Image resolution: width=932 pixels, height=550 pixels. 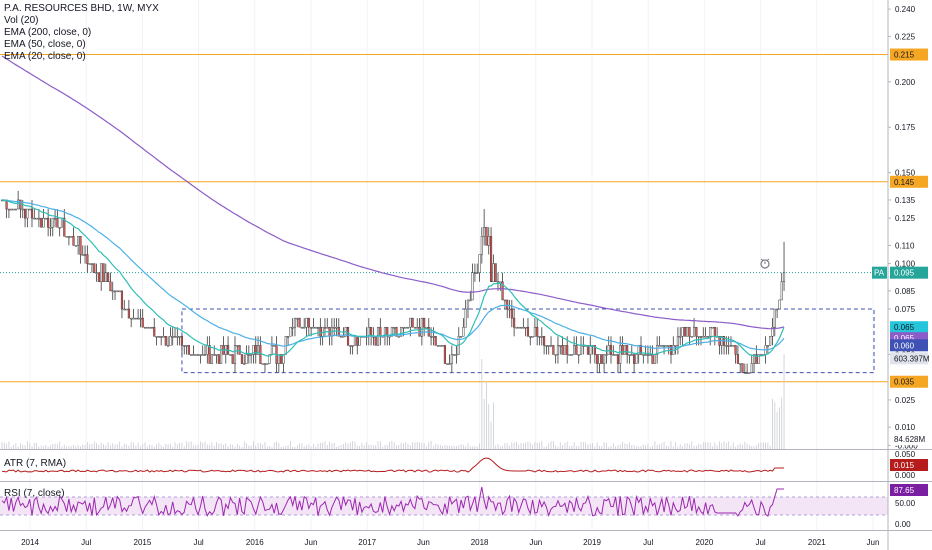 What do you see at coordinates (765, 263) in the screenshot?
I see `alarm-icon` at bounding box center [765, 263].